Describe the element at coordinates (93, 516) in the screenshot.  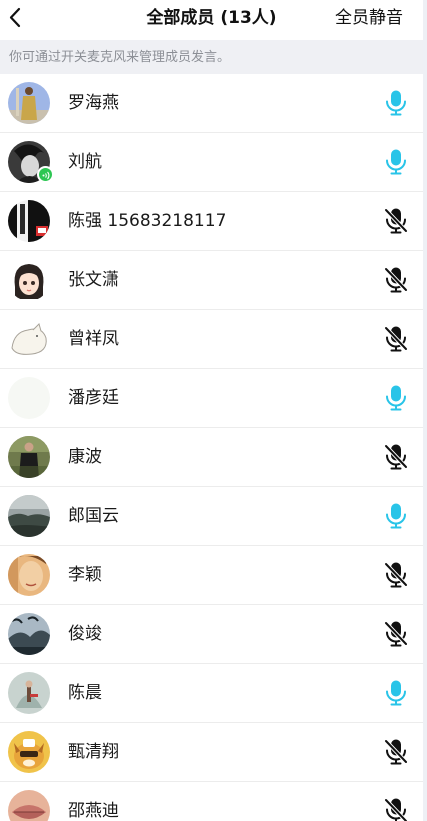
I see `member-name: 郎国云` at that location.